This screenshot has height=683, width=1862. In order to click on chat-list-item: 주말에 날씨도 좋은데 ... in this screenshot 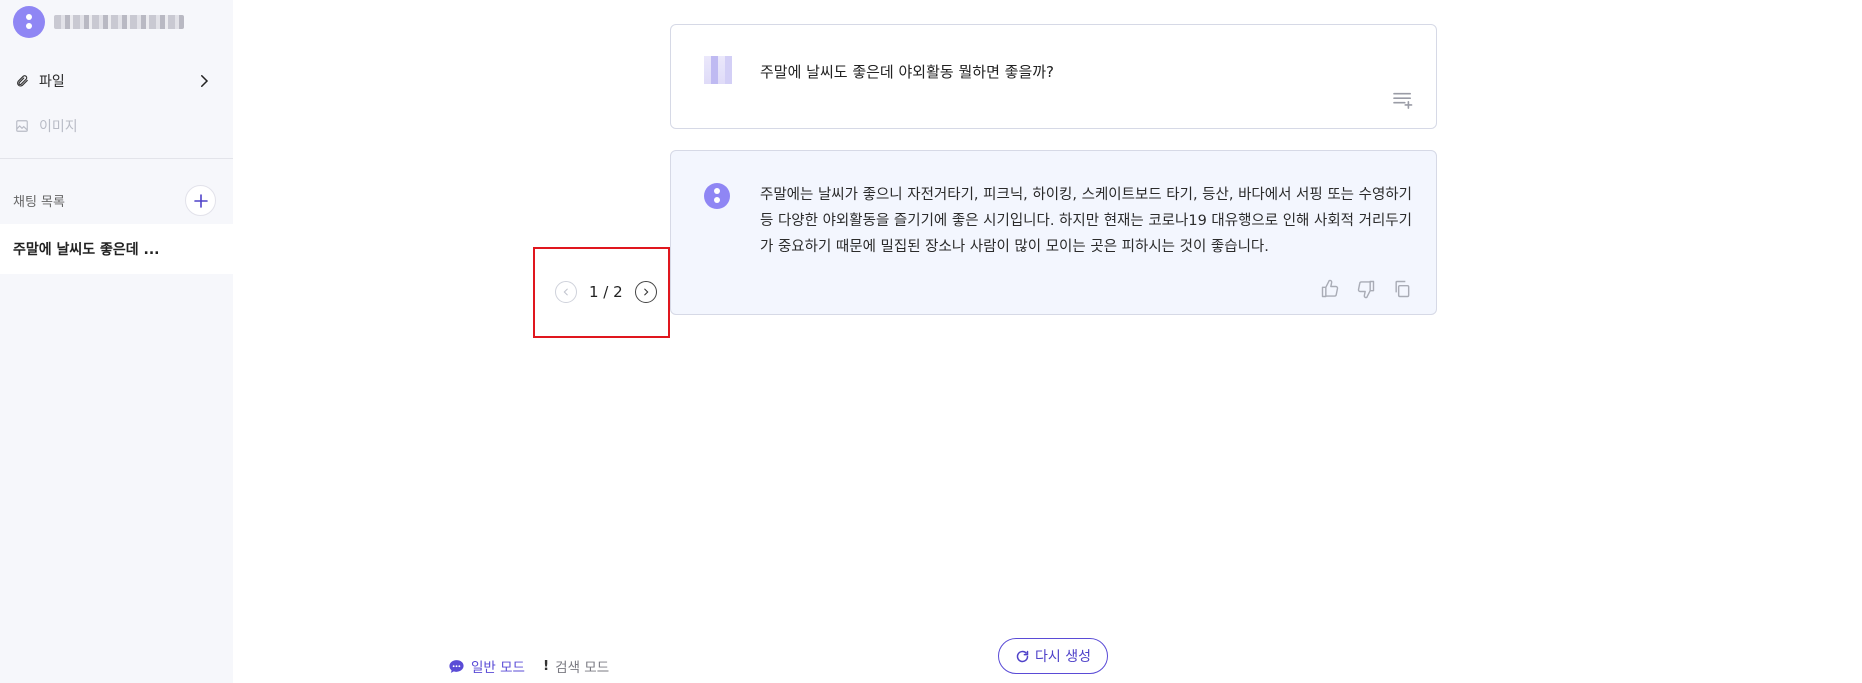, I will do `click(116, 249)`.